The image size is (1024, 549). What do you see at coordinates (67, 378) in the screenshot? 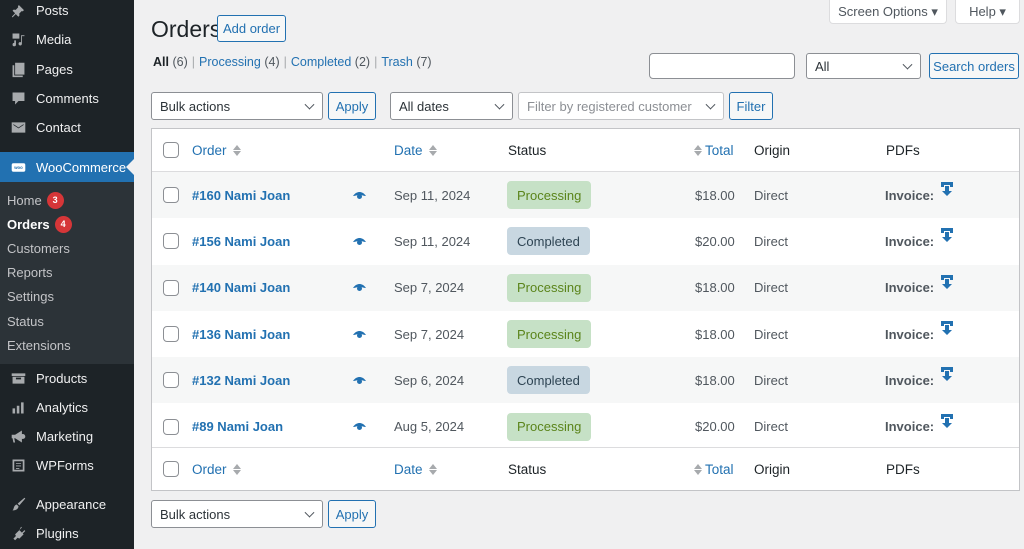
I see `sidebar-item-products: Products` at bounding box center [67, 378].